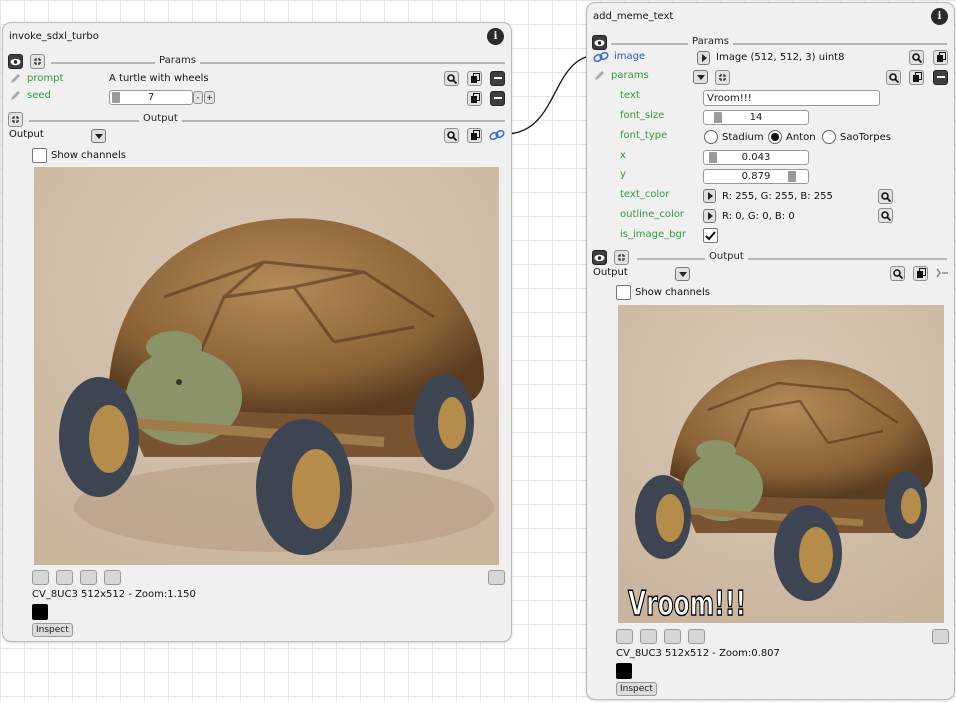 The width and height of the screenshot is (956, 702). What do you see at coordinates (54, 36) in the screenshot?
I see `node-title: invoke_sdxl_turbo` at bounding box center [54, 36].